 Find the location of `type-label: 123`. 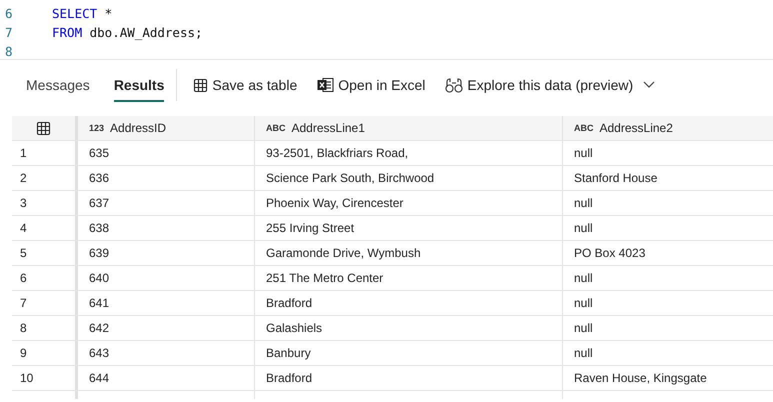

type-label: 123 is located at coordinates (96, 128).